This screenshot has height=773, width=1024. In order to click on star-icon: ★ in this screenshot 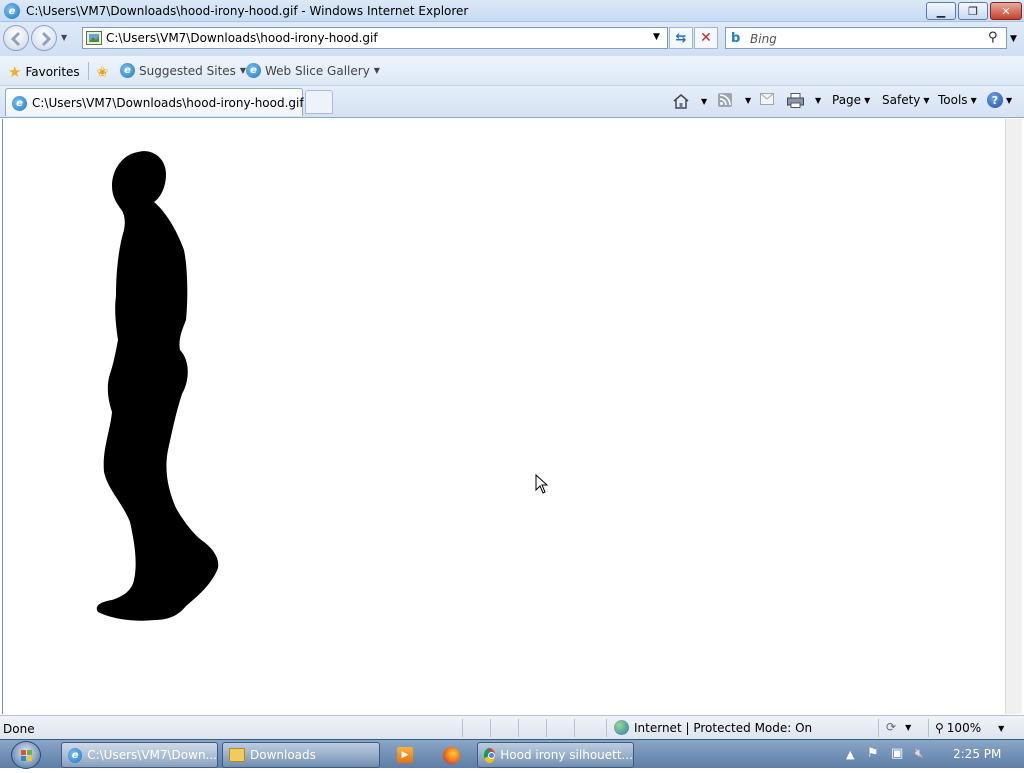, I will do `click(15, 72)`.